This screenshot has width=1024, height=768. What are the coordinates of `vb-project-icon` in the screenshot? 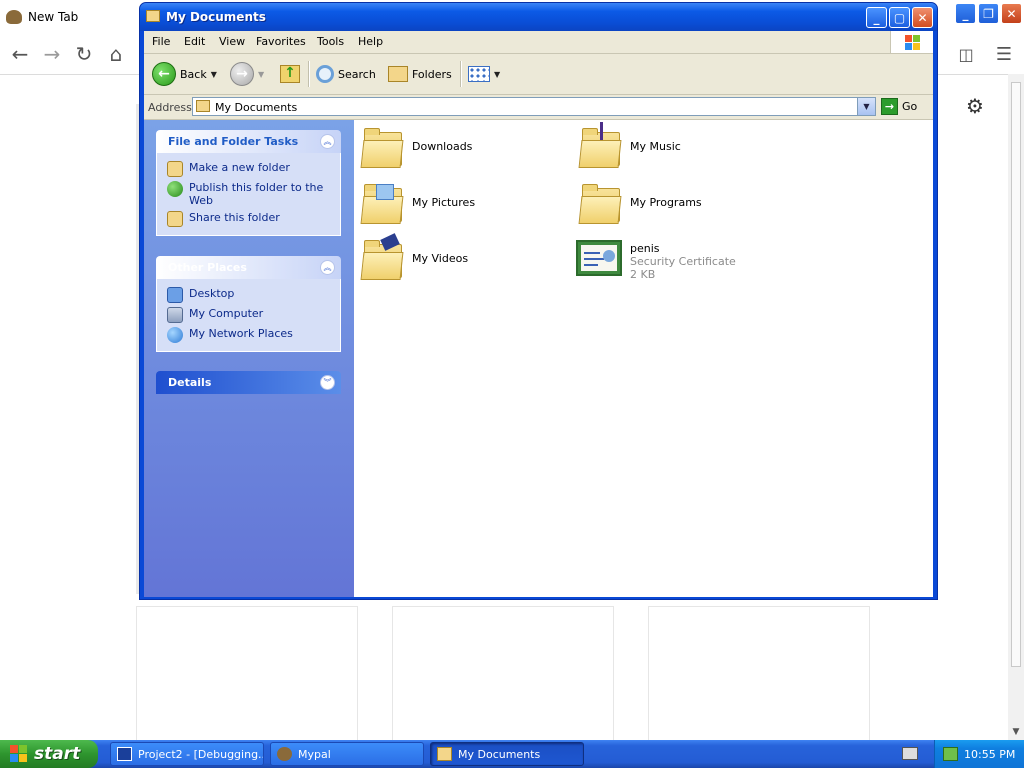 It's located at (124, 754).